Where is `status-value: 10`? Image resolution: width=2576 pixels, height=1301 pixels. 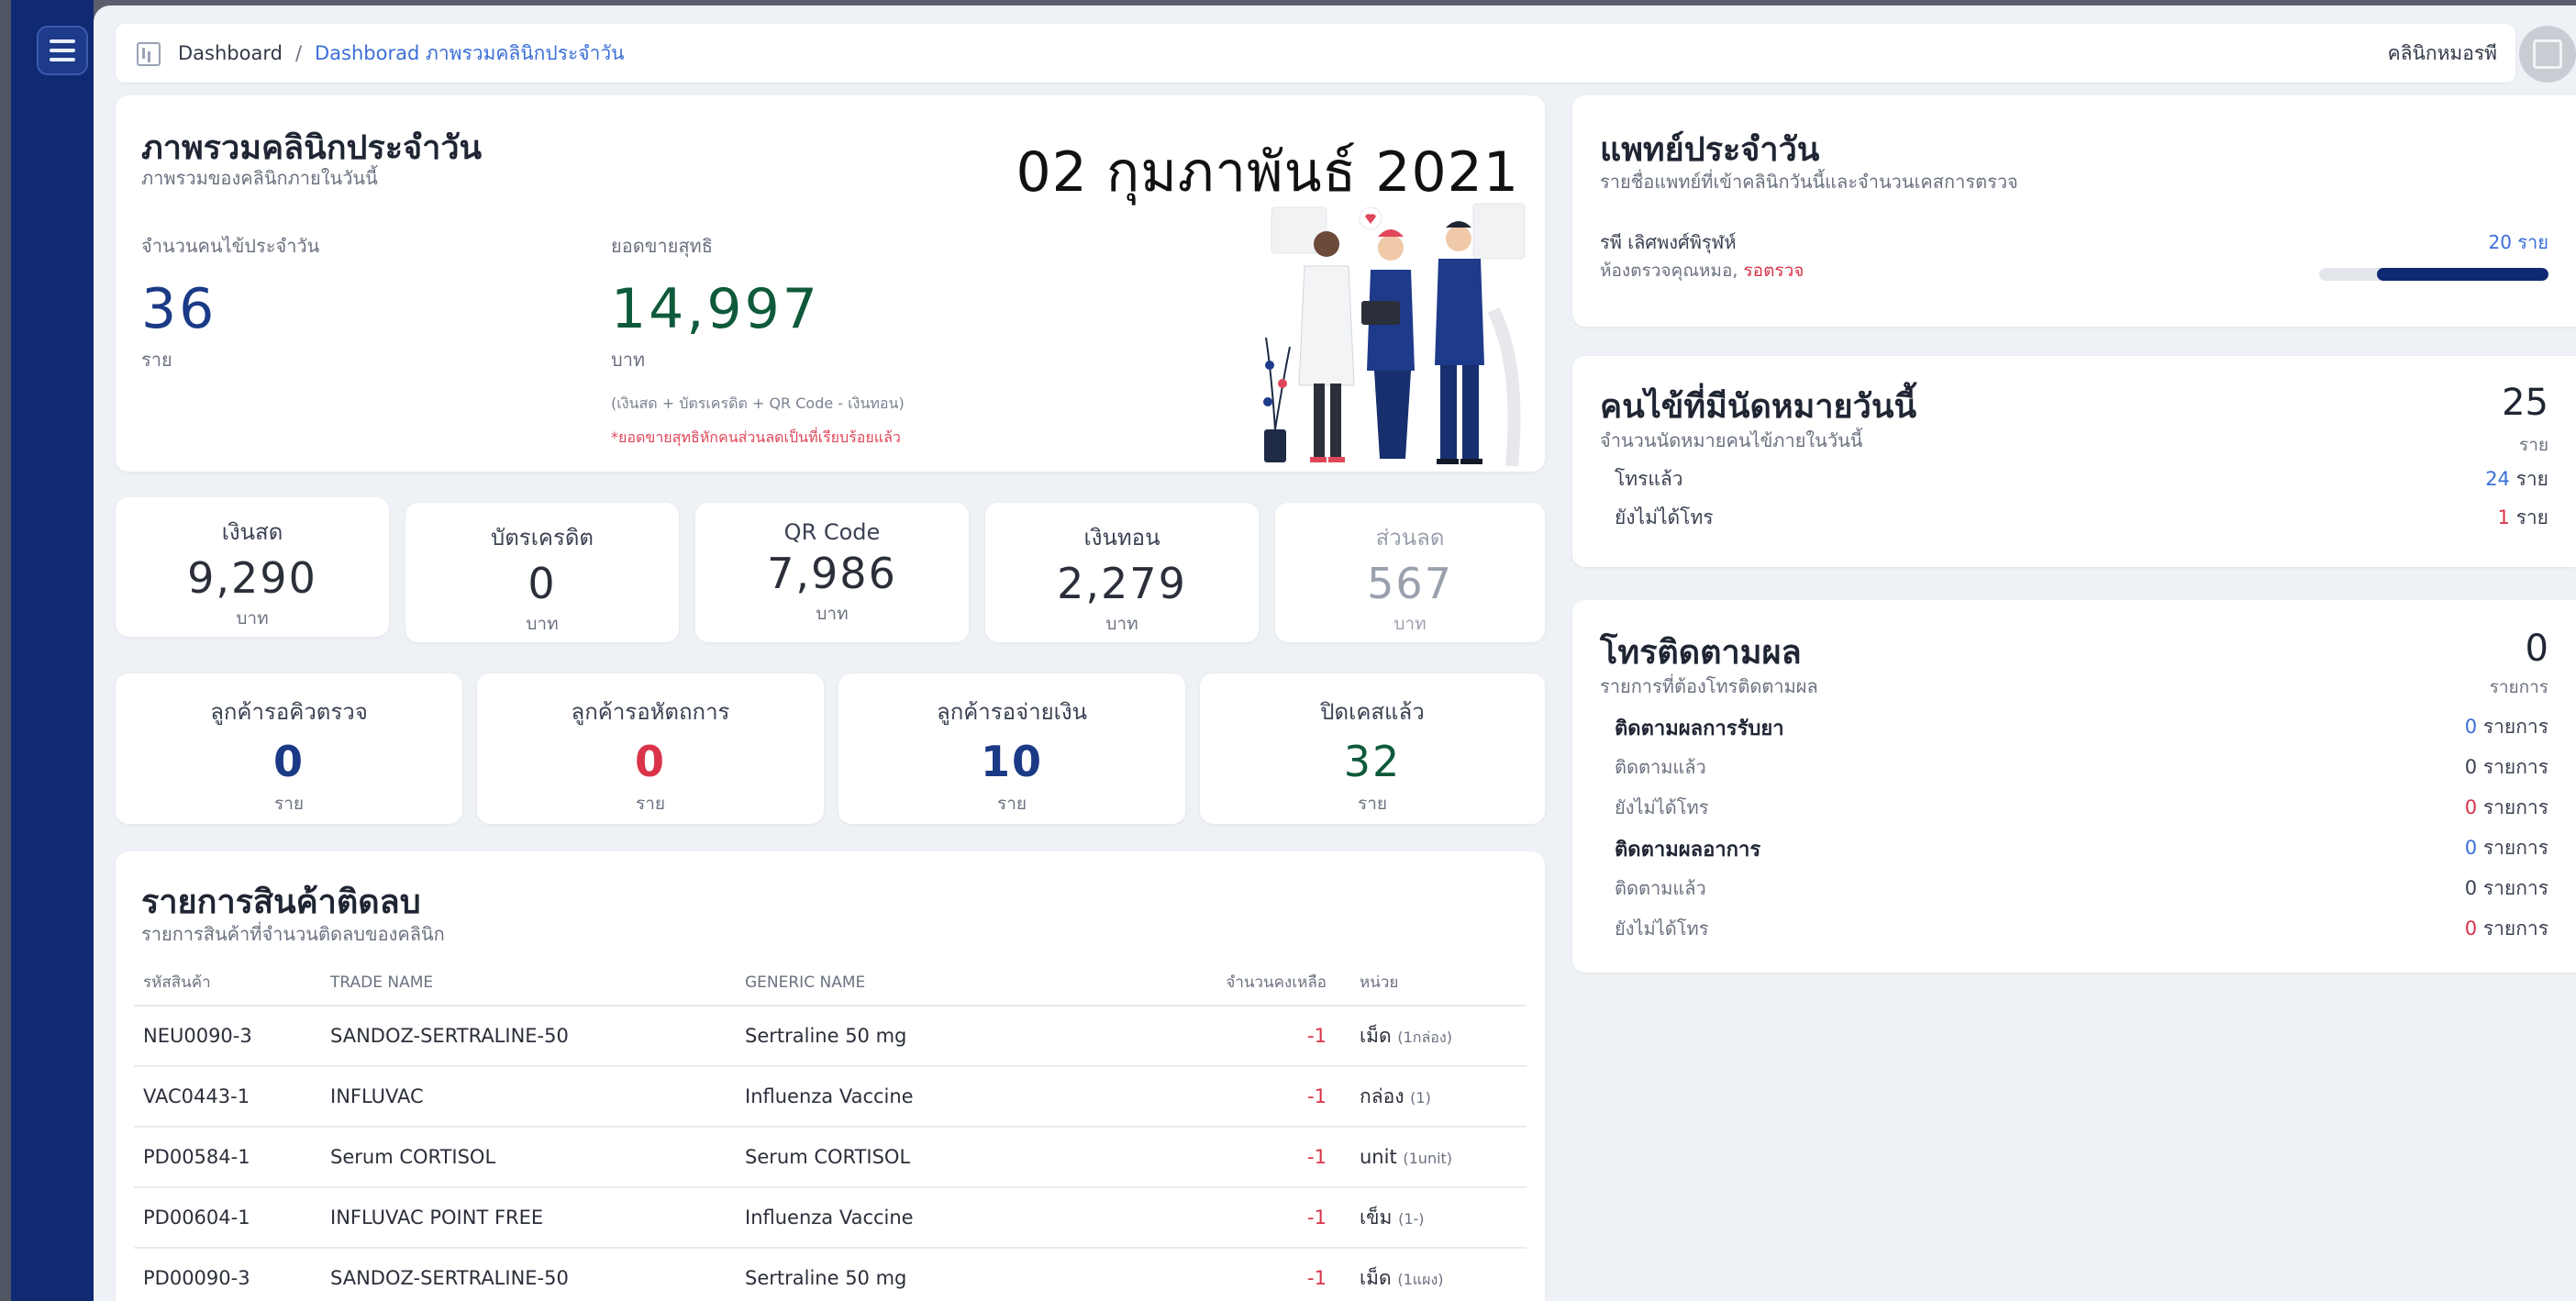
status-value: 10 is located at coordinates (1011, 761).